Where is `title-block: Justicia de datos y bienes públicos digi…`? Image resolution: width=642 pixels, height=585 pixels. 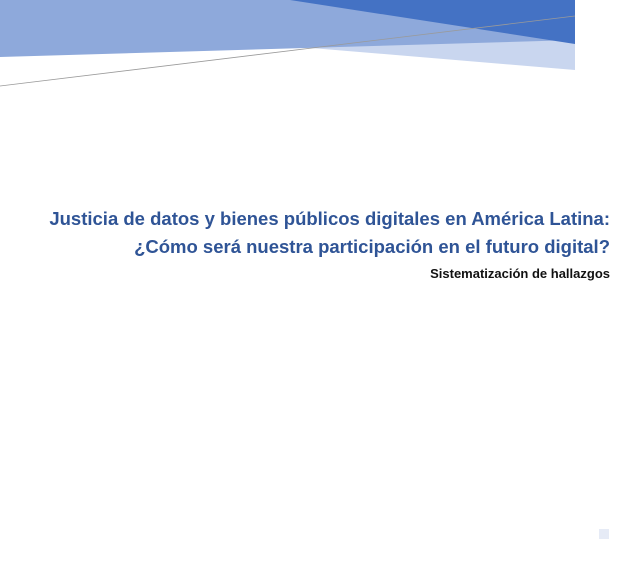 title-block: Justicia de datos y bienes públicos digi… is located at coordinates (320, 244).